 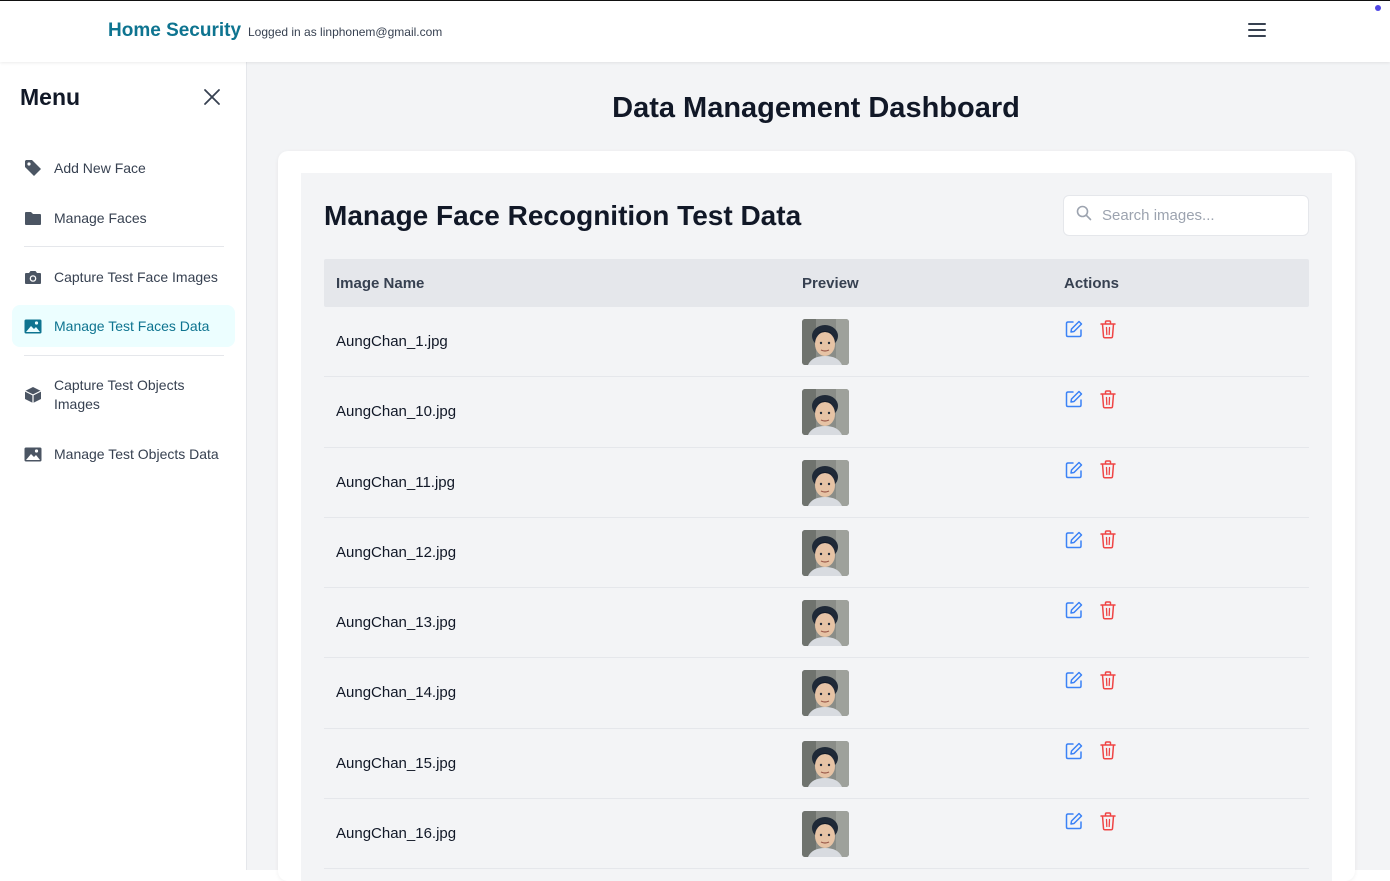 What do you see at coordinates (33, 277) in the screenshot?
I see `camera-icon` at bounding box center [33, 277].